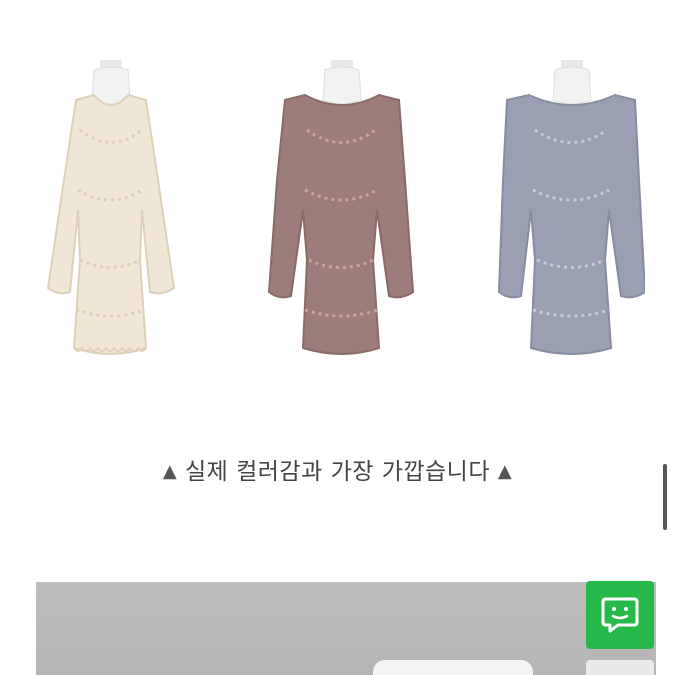 This screenshot has width=675, height=675. I want to click on floating-menu-tab, so click(620, 667).